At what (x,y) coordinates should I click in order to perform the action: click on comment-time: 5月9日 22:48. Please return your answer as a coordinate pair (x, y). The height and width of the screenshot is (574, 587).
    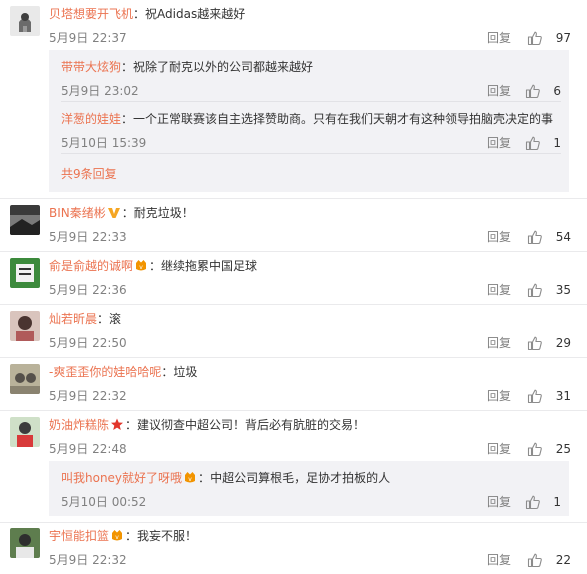
    Looking at the image, I should click on (88, 449).